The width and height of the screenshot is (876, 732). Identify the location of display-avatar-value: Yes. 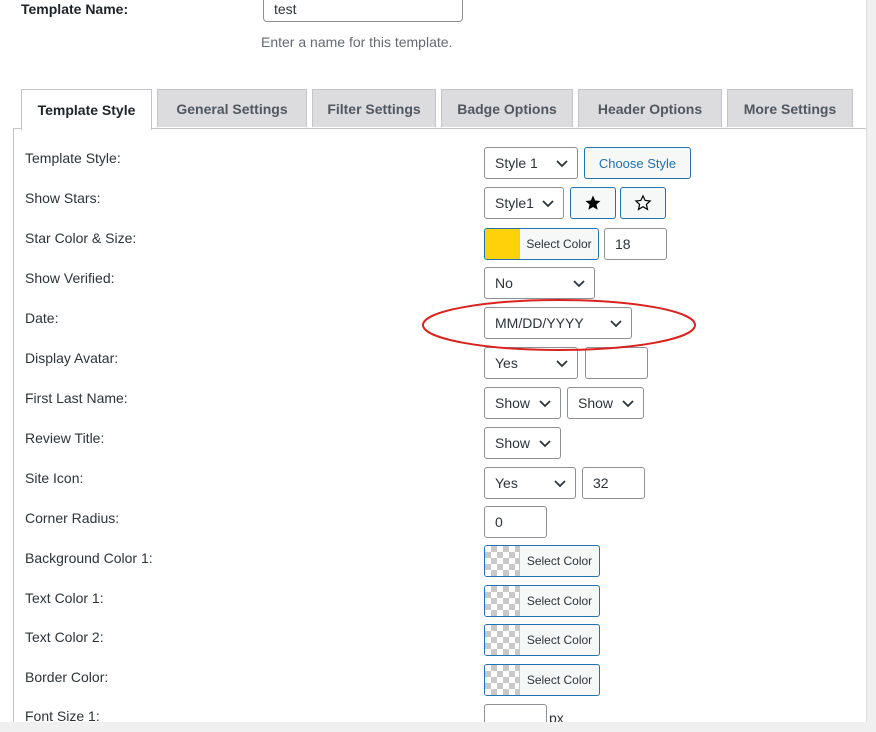
(506, 363).